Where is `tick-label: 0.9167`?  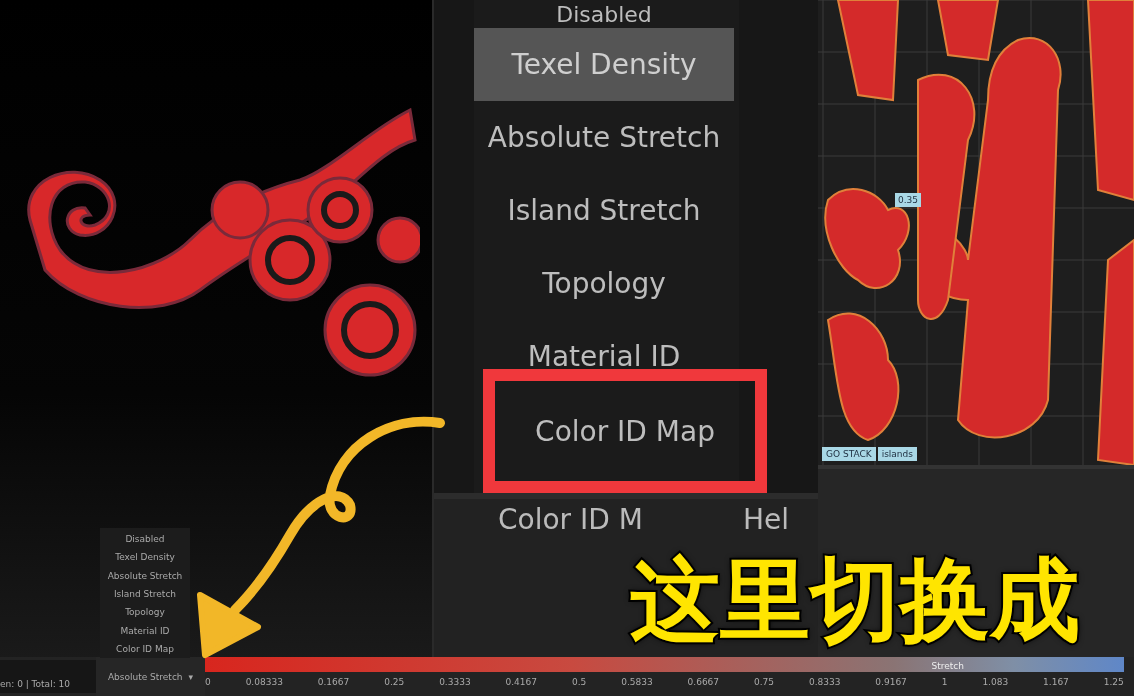
tick-label: 0.9167 is located at coordinates (891, 682).